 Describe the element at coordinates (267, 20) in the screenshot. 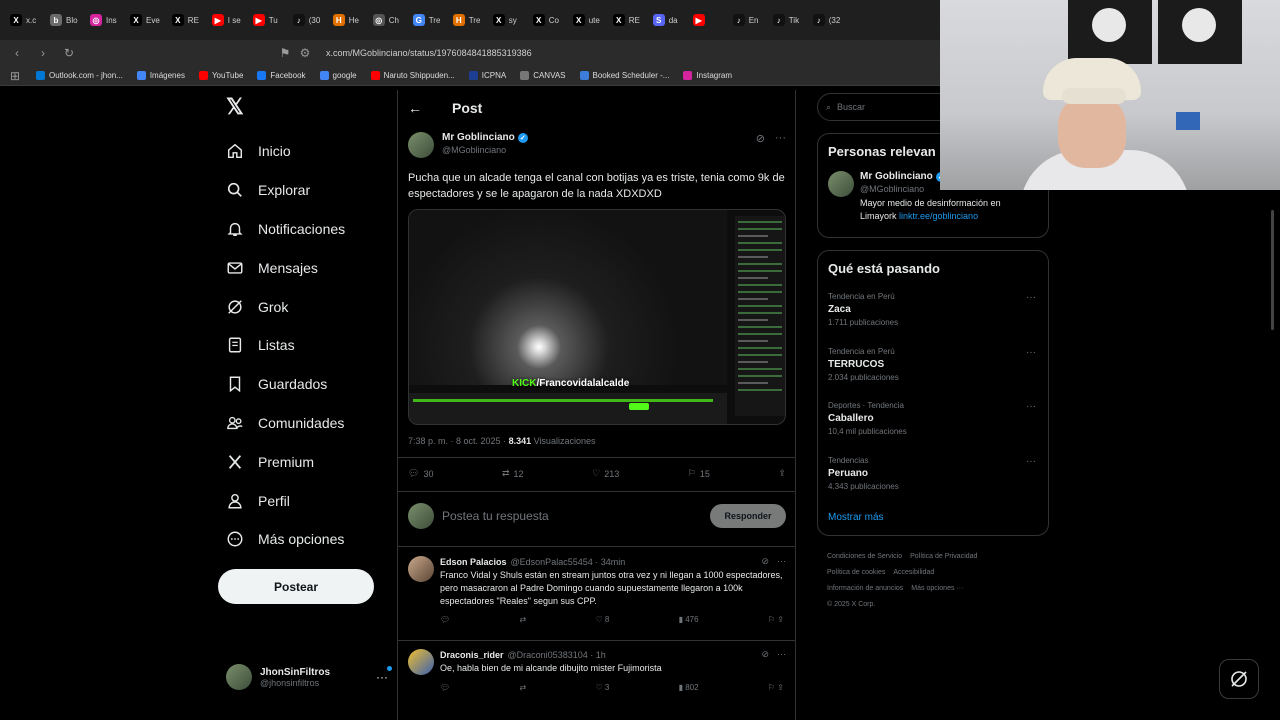

I see `browser-tab: ▶ Tu` at that location.